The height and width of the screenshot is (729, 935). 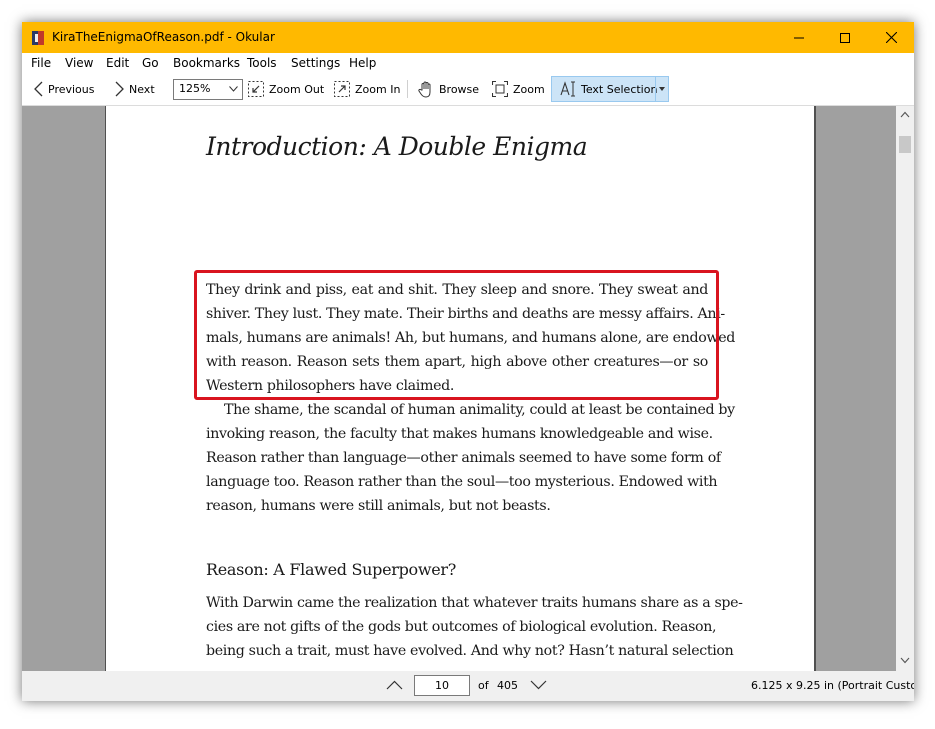 I want to click on hand-icon, so click(x=424, y=89).